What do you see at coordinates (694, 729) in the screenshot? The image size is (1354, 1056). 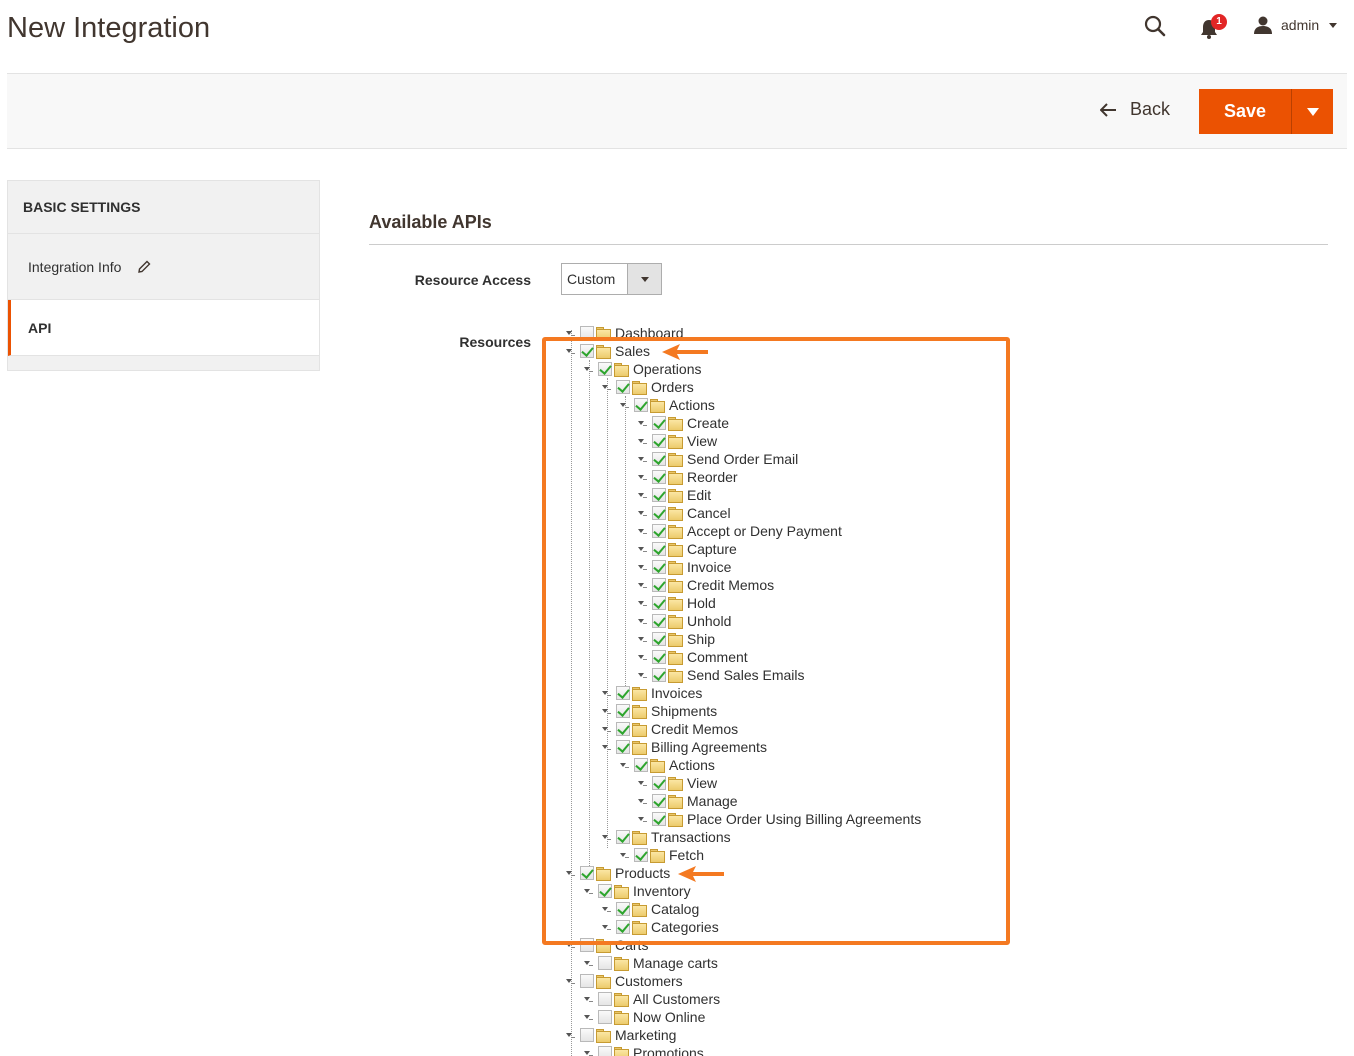 I see `tree-node-label: Credit Memos` at bounding box center [694, 729].